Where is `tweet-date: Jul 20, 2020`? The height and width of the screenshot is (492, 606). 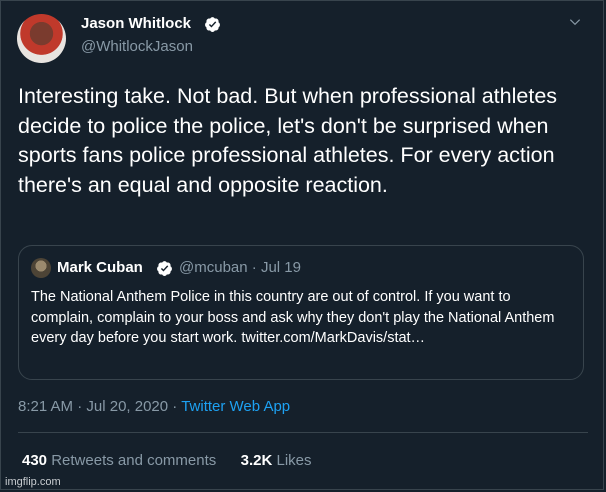 tweet-date: Jul 20, 2020 is located at coordinates (127, 406).